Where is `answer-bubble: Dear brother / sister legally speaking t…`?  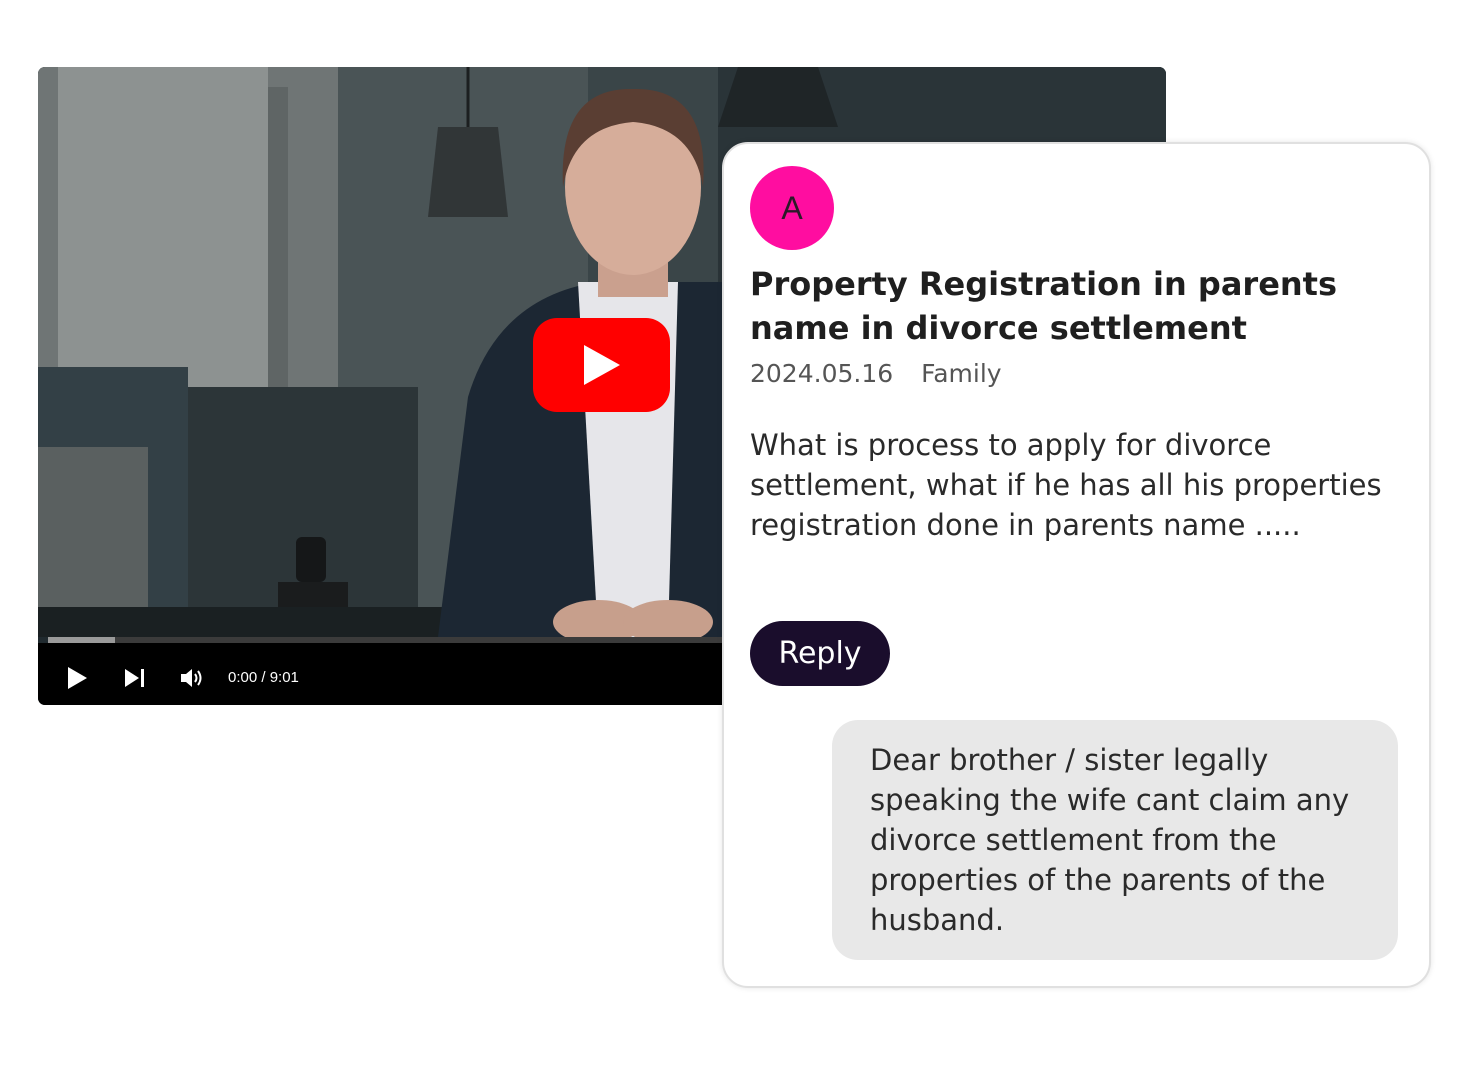
answer-bubble: Dear brother / sister legally speaking t… is located at coordinates (1115, 840).